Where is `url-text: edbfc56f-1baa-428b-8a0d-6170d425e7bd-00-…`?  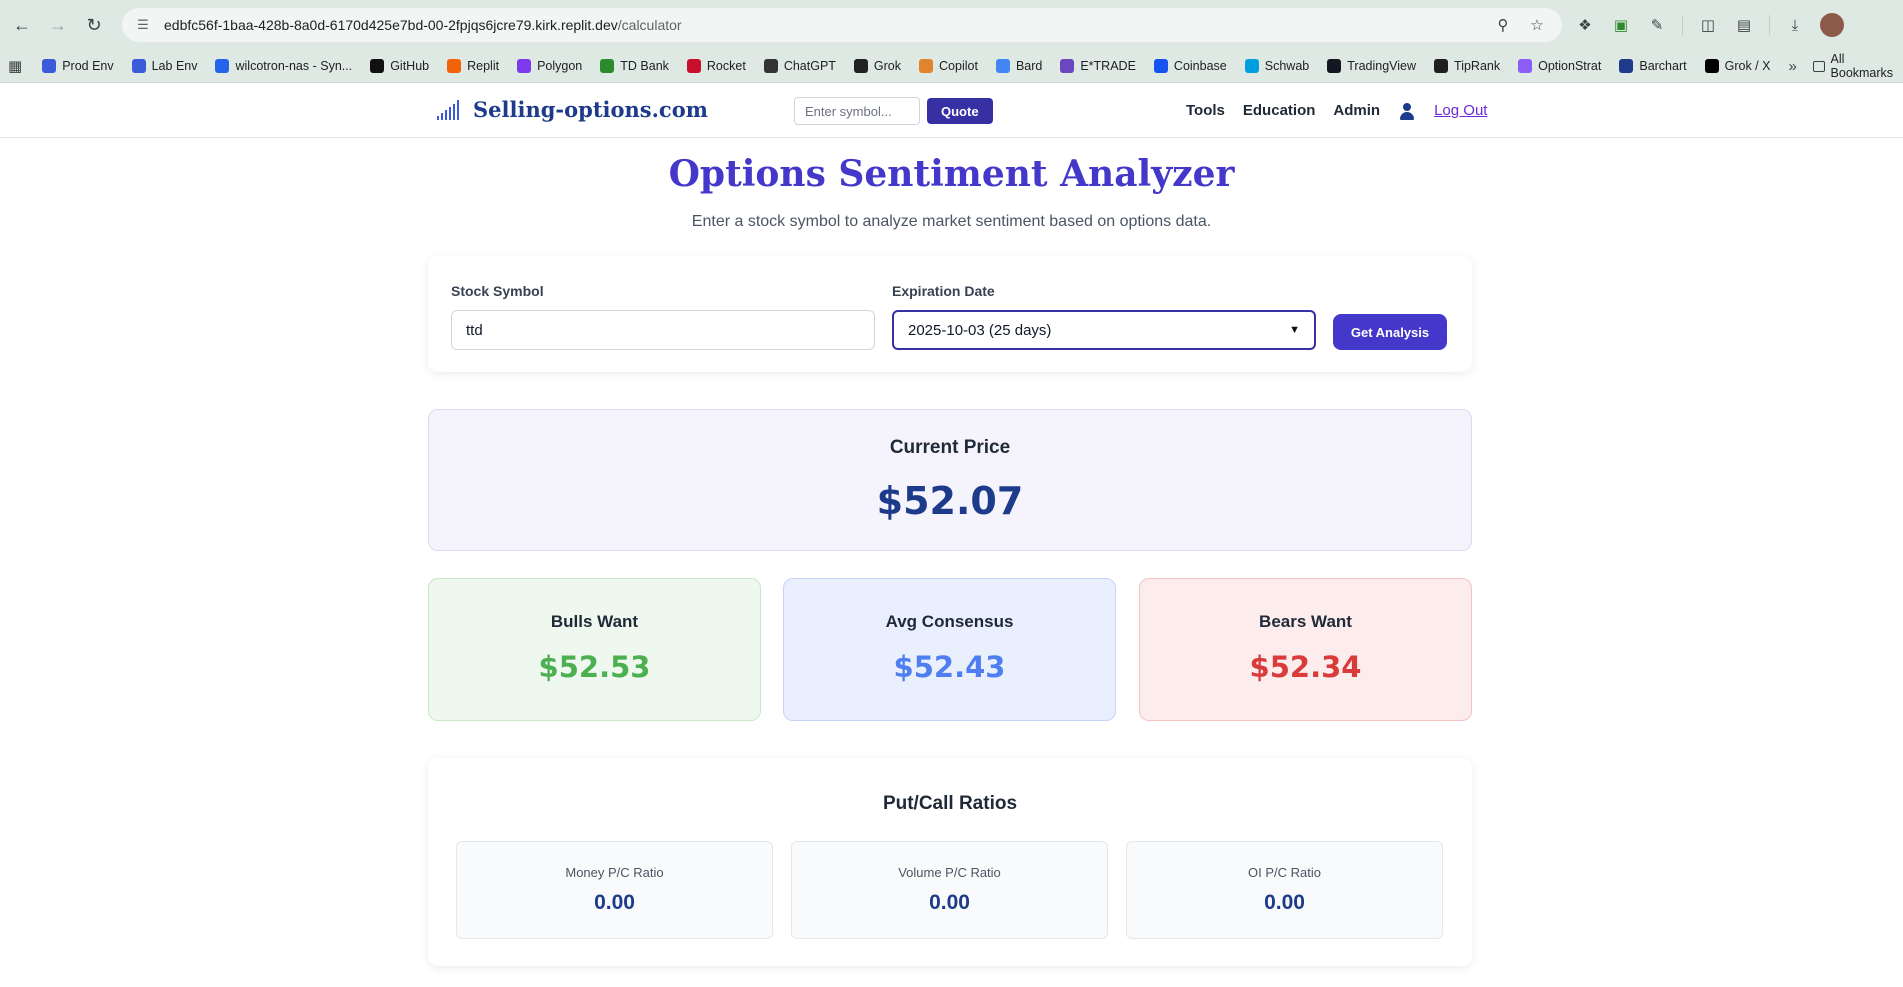
url-text: edbfc56f-1baa-428b-8a0d-6170d425e7bd-00-… is located at coordinates (823, 25).